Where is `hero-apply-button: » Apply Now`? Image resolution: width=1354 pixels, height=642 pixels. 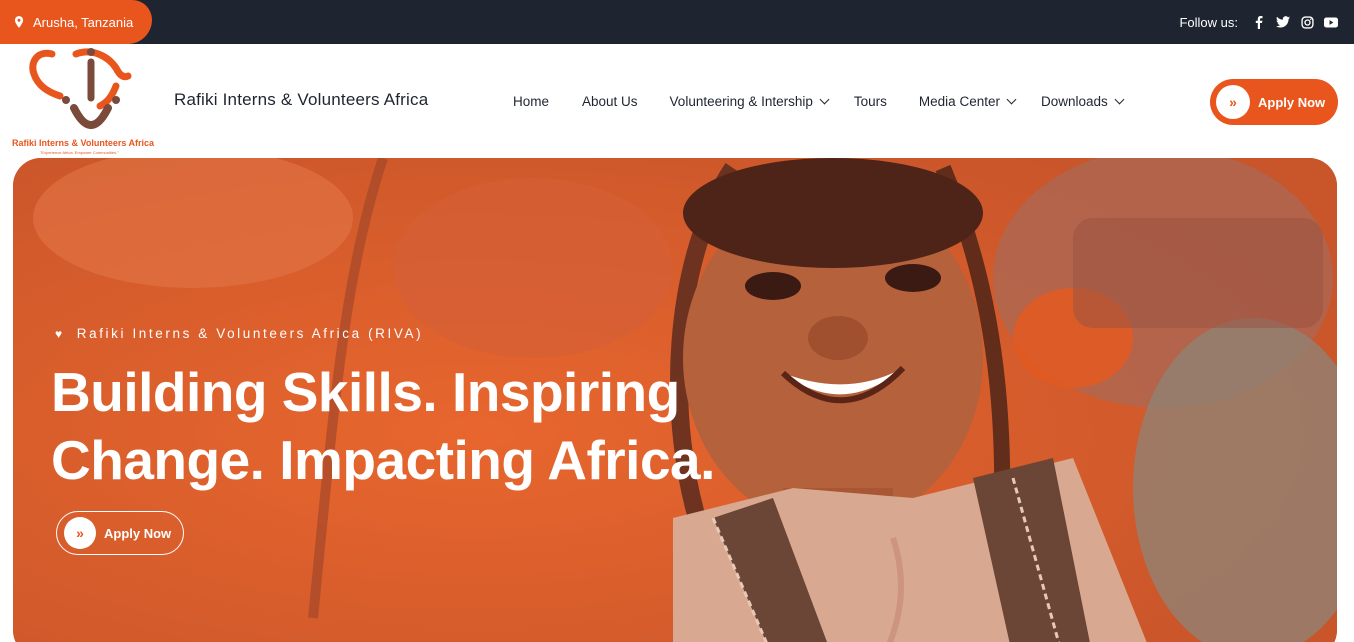 hero-apply-button: » Apply Now is located at coordinates (120, 533).